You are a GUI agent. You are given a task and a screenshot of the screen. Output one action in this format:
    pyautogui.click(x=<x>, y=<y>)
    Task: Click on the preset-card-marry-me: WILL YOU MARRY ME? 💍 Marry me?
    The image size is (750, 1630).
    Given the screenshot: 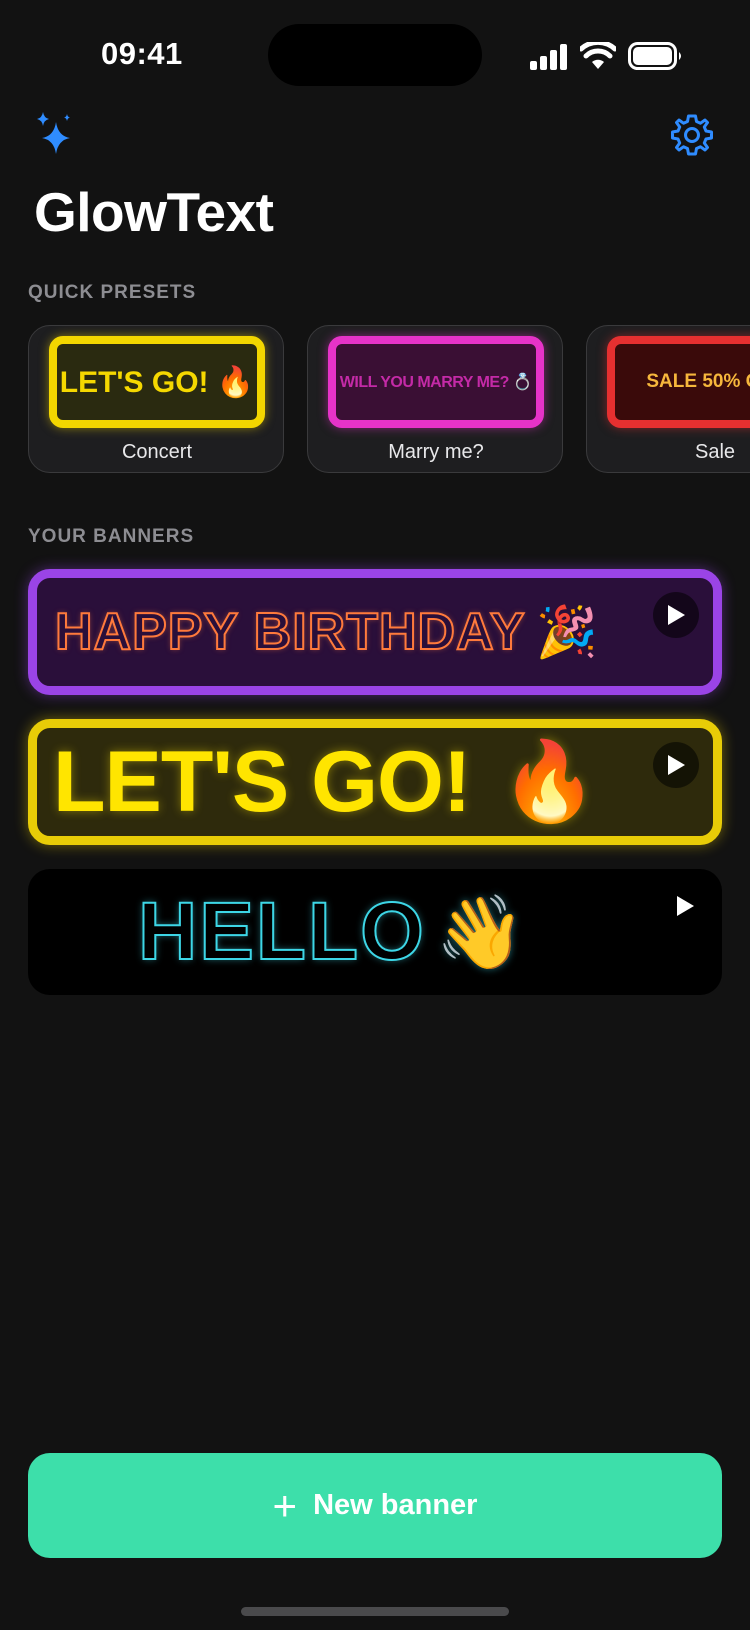 What is the action you would take?
    pyautogui.click(x=435, y=399)
    